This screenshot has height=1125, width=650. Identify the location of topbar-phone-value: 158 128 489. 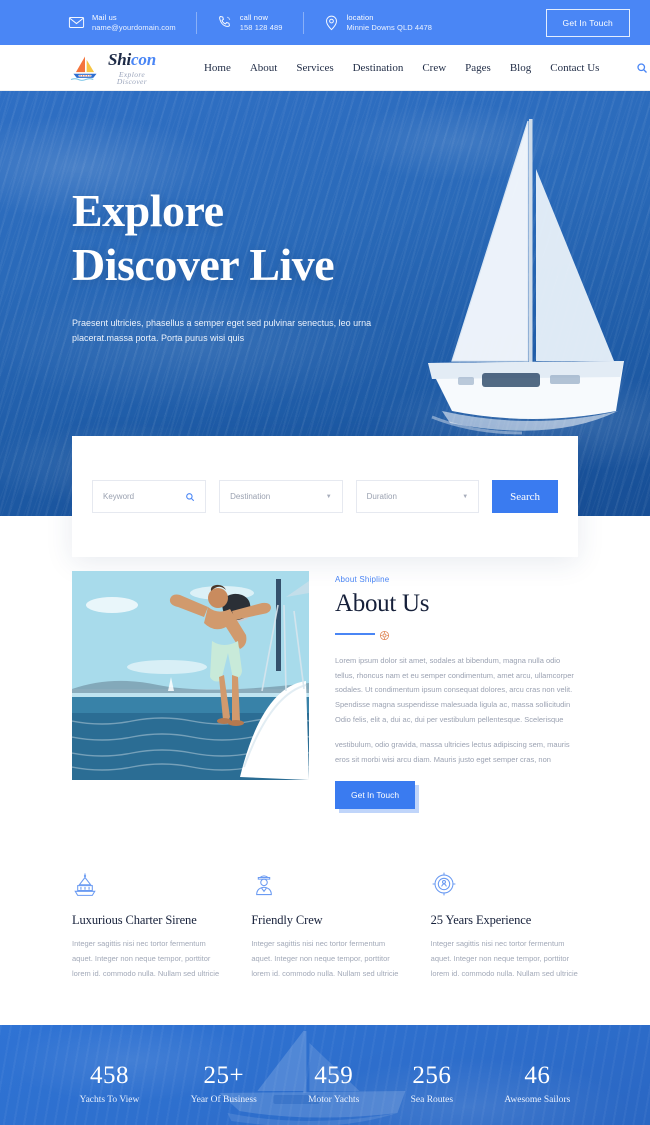
(261, 27).